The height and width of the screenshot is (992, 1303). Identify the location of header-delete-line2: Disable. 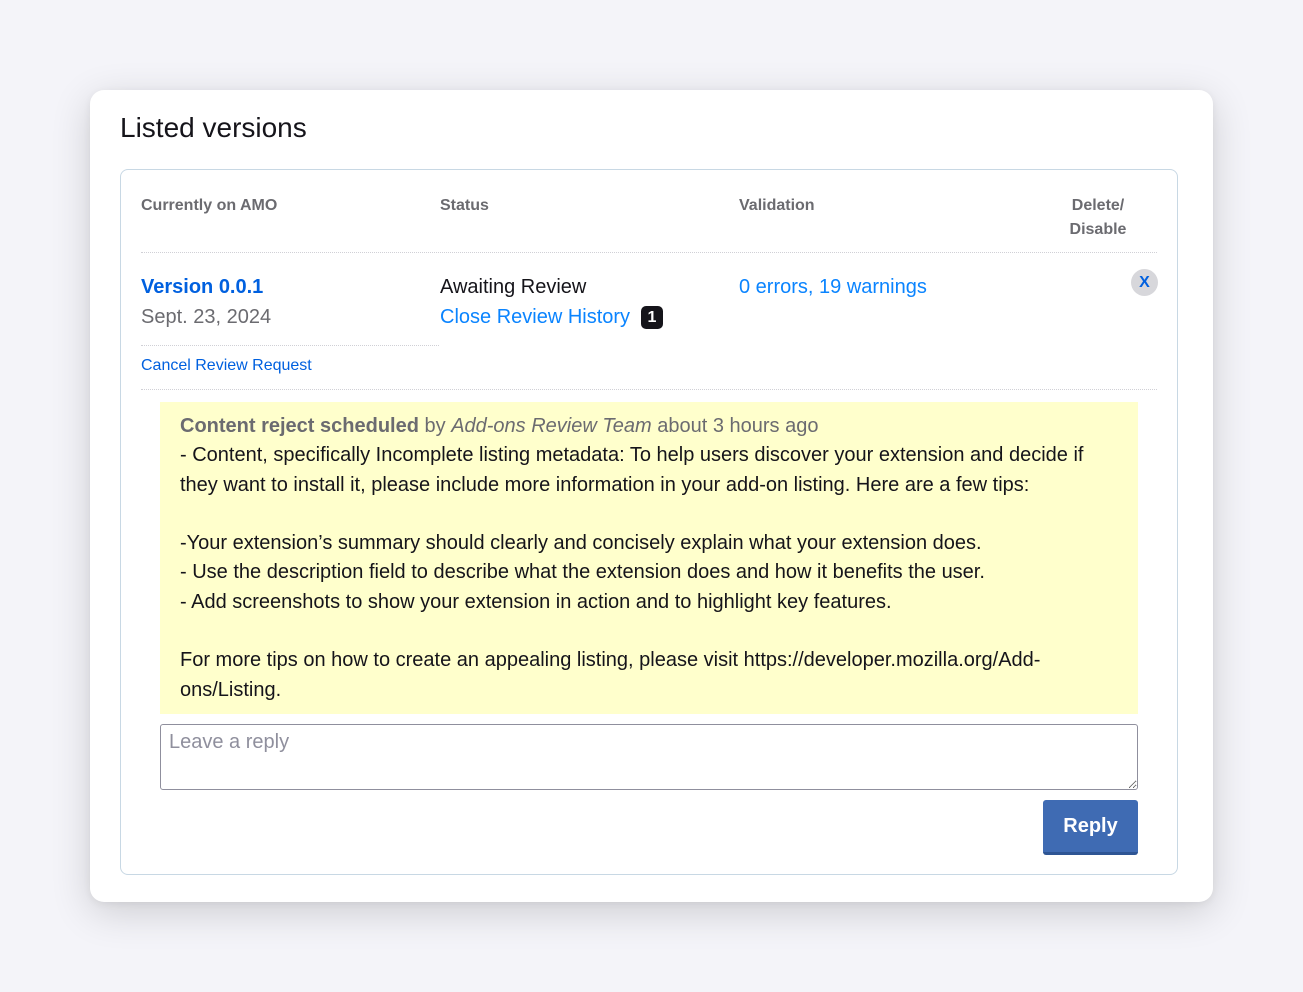
(1098, 229).